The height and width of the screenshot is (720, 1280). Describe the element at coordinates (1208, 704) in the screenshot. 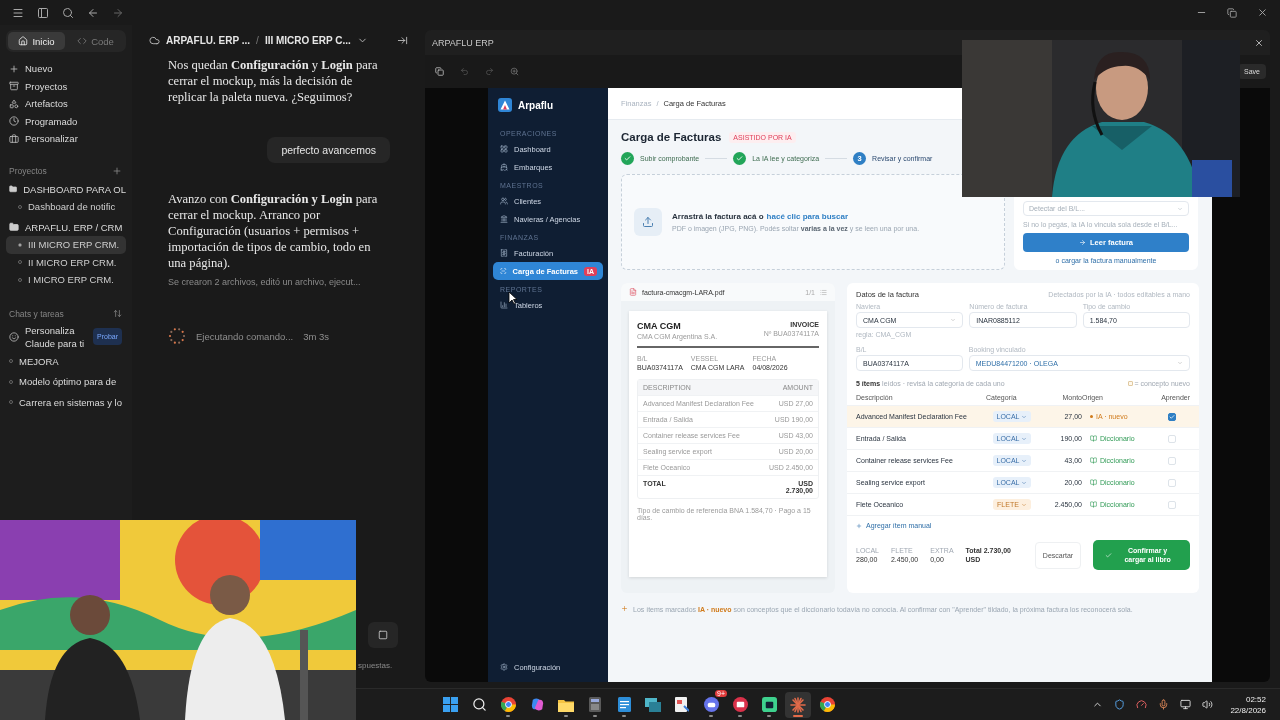

I see `volume-icon` at that location.